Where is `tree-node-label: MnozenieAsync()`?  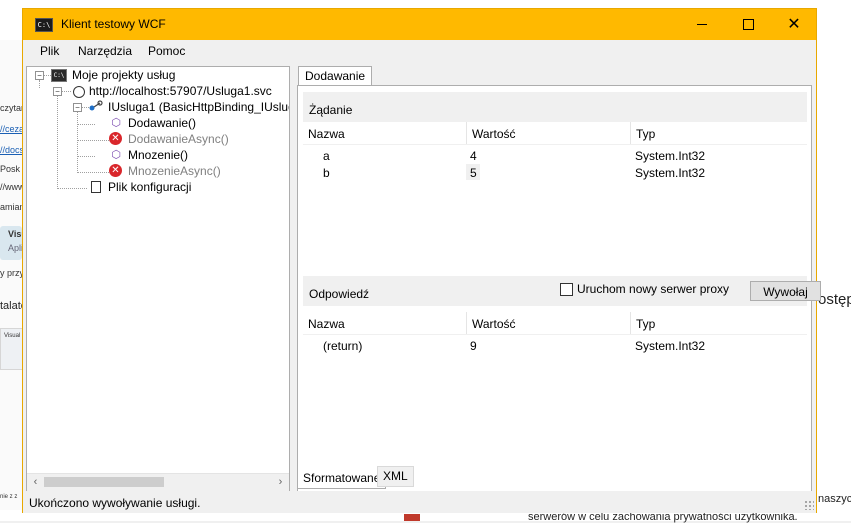
tree-node-label: MnozenieAsync() is located at coordinates (174, 171).